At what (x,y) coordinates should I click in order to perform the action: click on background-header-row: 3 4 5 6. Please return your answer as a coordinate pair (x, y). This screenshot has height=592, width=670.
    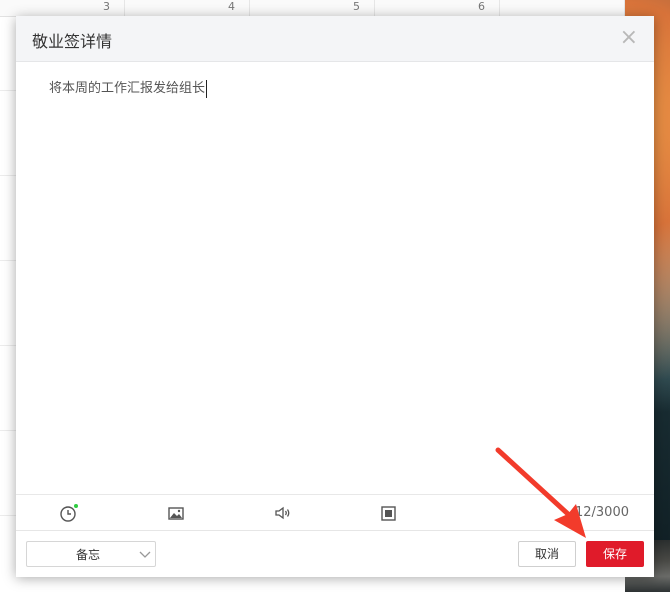
    Looking at the image, I should click on (312, 8).